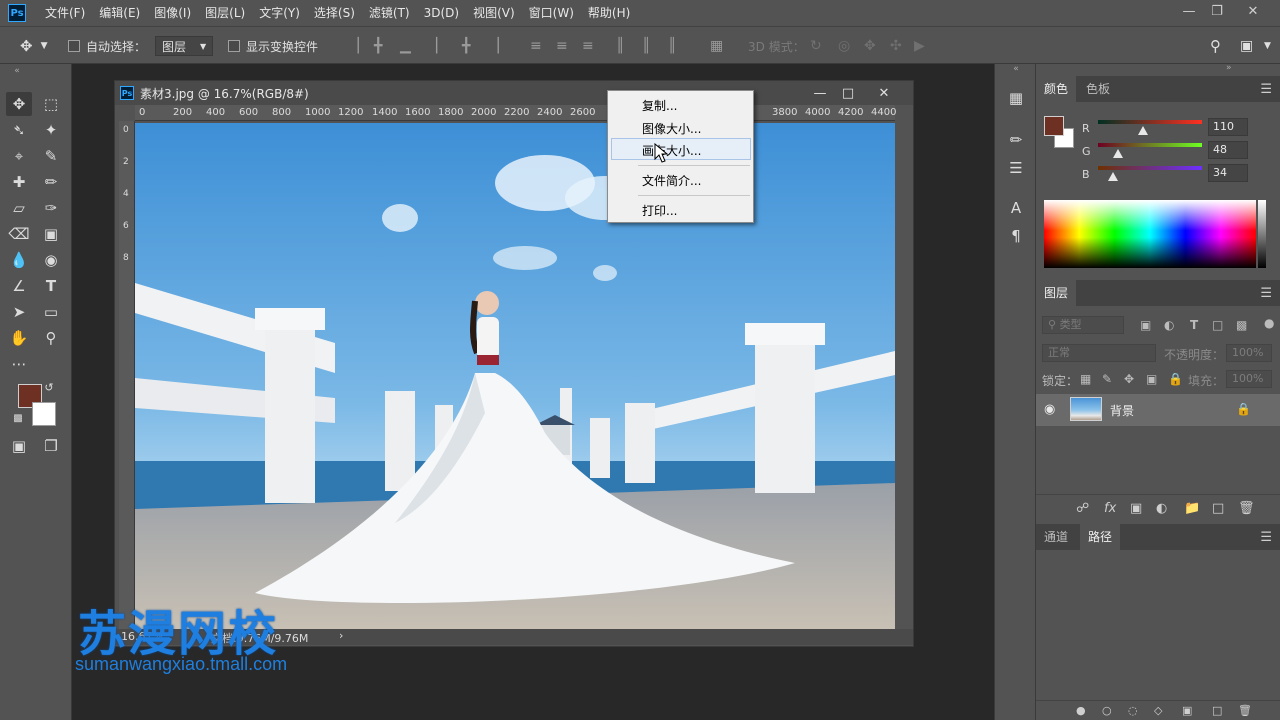 This screenshot has width=1280, height=720. Describe the element at coordinates (870, 46) in the screenshot. I see `3d-pan-icon: ✥` at that location.